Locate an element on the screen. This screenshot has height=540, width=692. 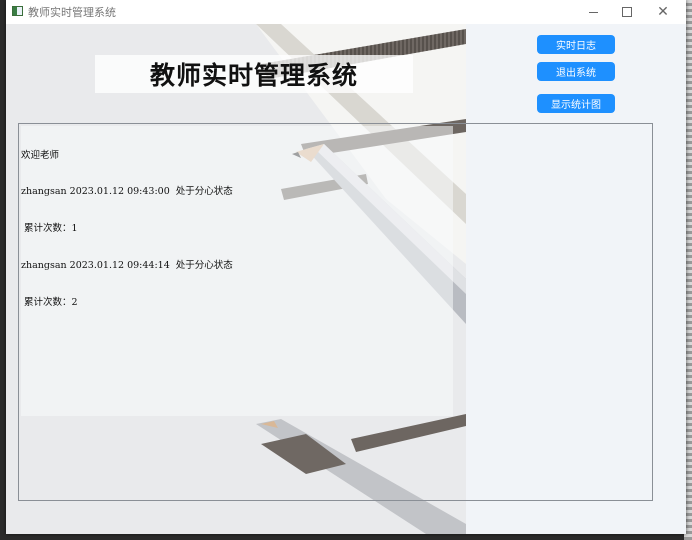
close-icon: ✕ is located at coordinates (663, 12).